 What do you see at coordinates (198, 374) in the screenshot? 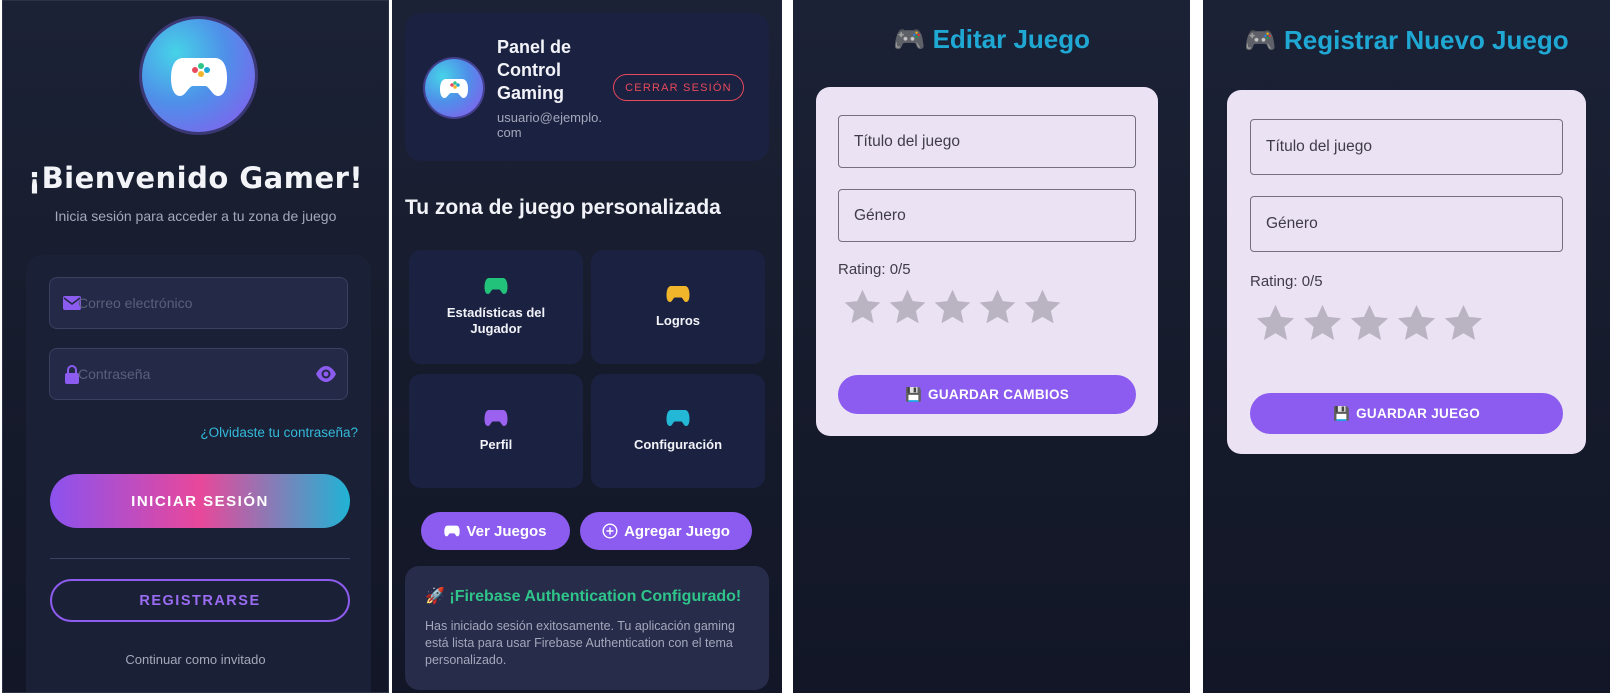
I see `password-field: Contraseña` at bounding box center [198, 374].